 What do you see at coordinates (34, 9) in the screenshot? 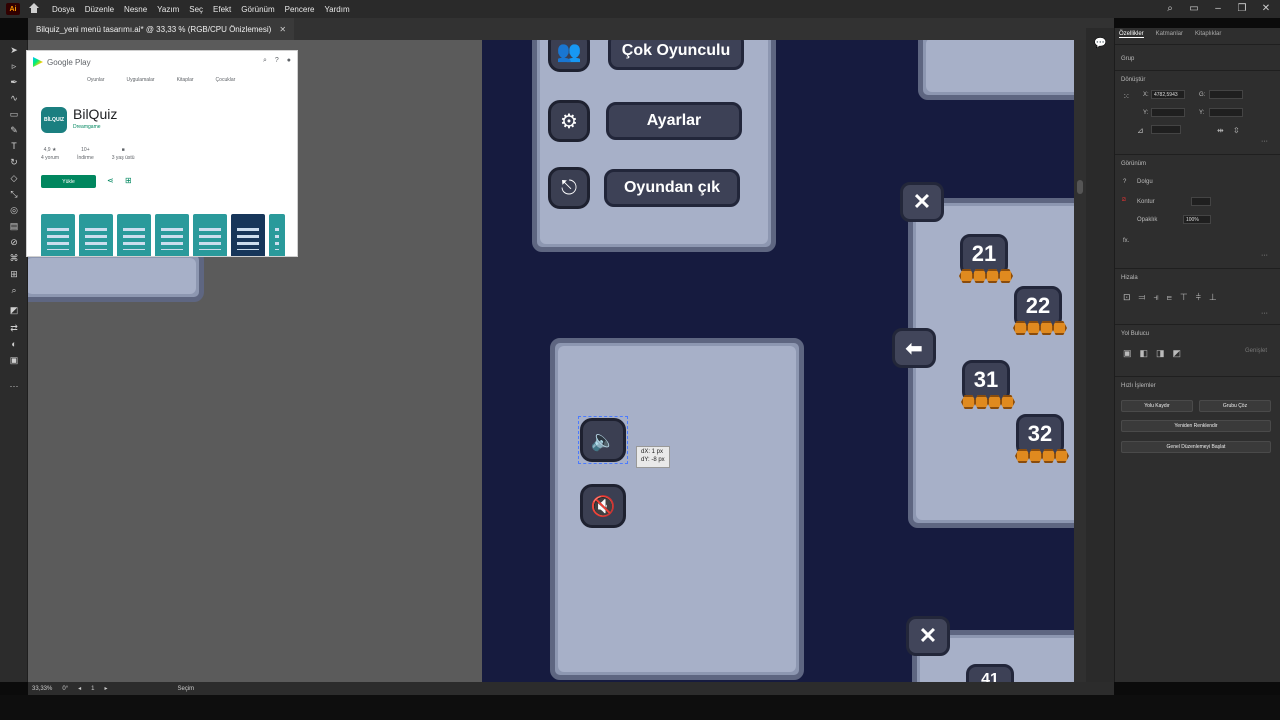
I see `home-icon` at bounding box center [34, 9].